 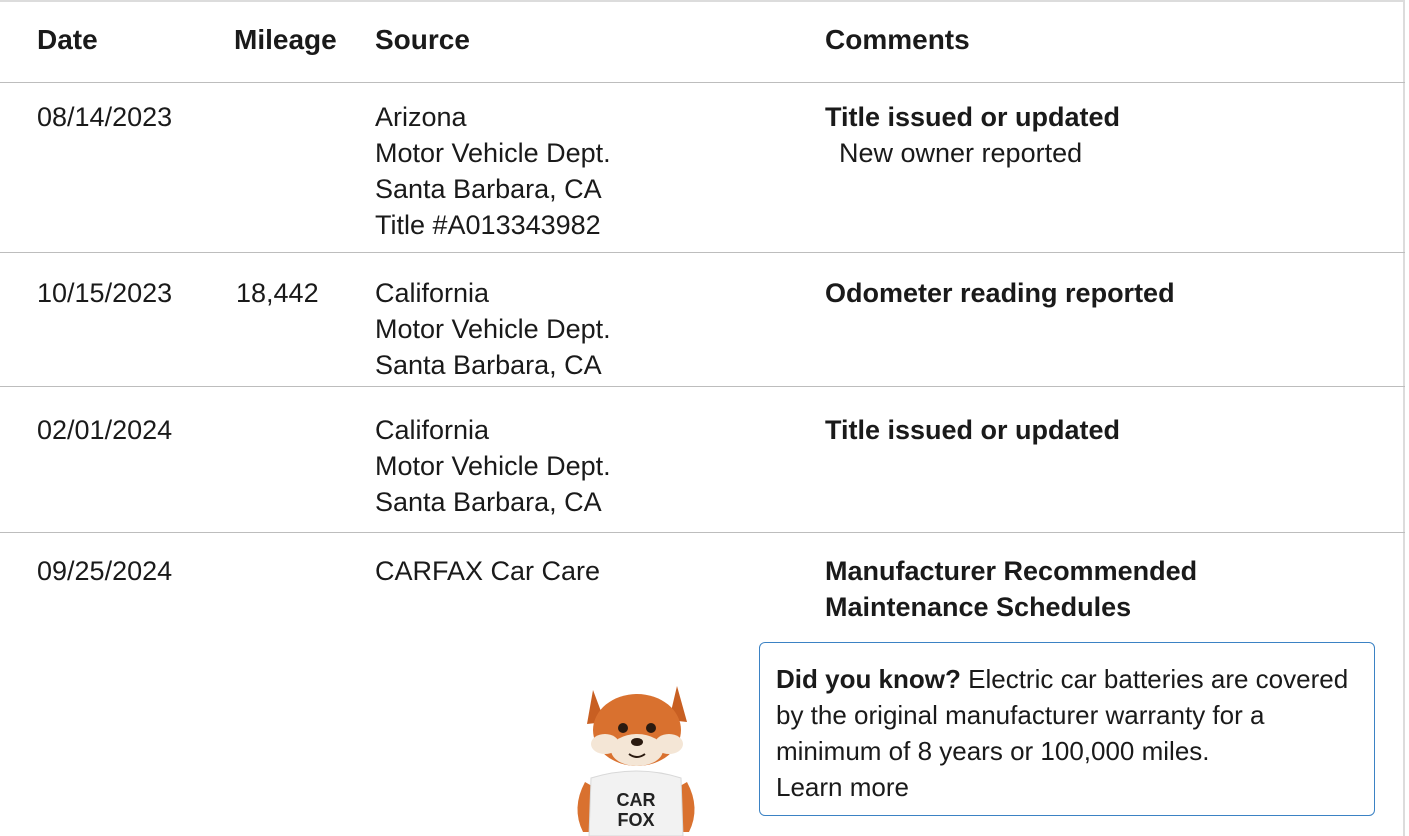 I want to click on row-date: 09/25/2024, so click(x=105, y=571).